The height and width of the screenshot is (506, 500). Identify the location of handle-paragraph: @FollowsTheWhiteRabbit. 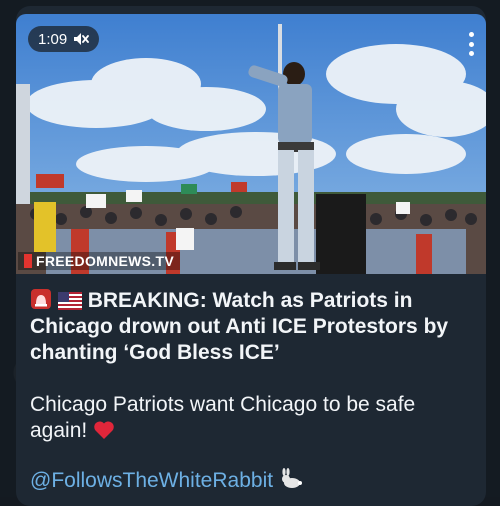
(252, 481).